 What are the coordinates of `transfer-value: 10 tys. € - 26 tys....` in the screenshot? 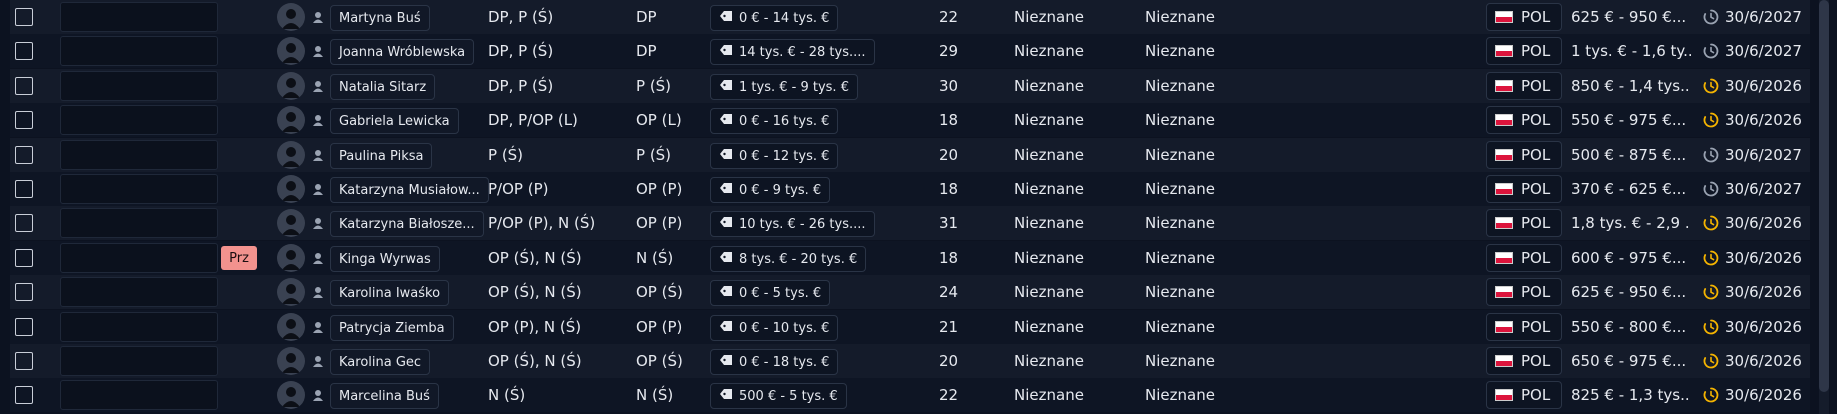 It's located at (792, 224).